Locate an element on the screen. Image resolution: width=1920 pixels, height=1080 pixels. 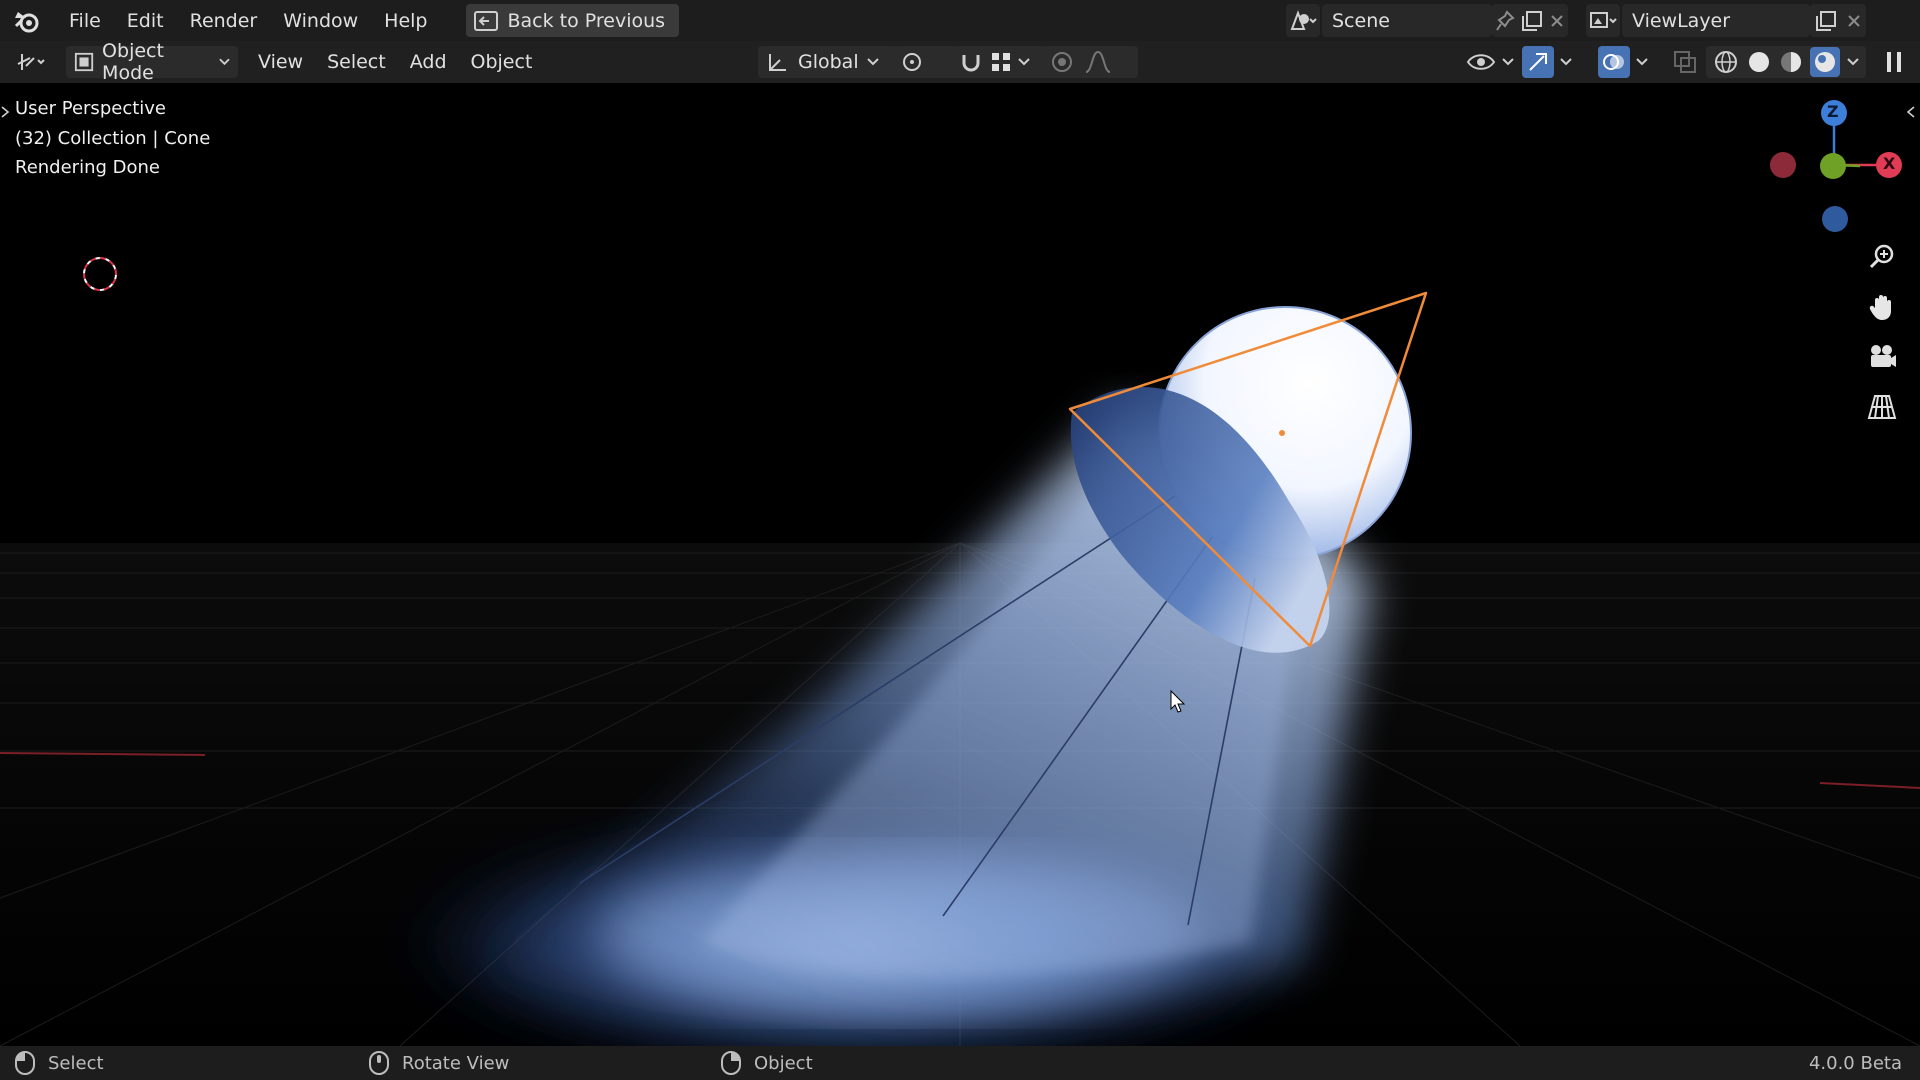
viewlayer-actions is located at coordinates (1838, 20).